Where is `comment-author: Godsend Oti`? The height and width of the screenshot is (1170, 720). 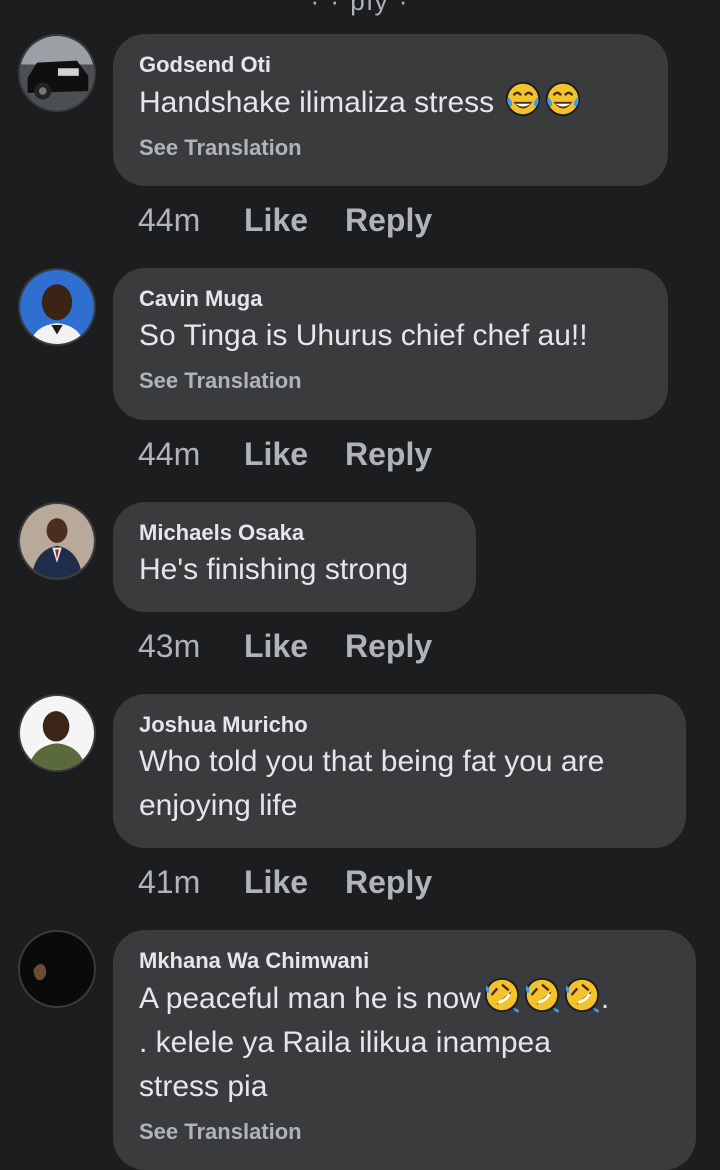 comment-author: Godsend Oti is located at coordinates (390, 65).